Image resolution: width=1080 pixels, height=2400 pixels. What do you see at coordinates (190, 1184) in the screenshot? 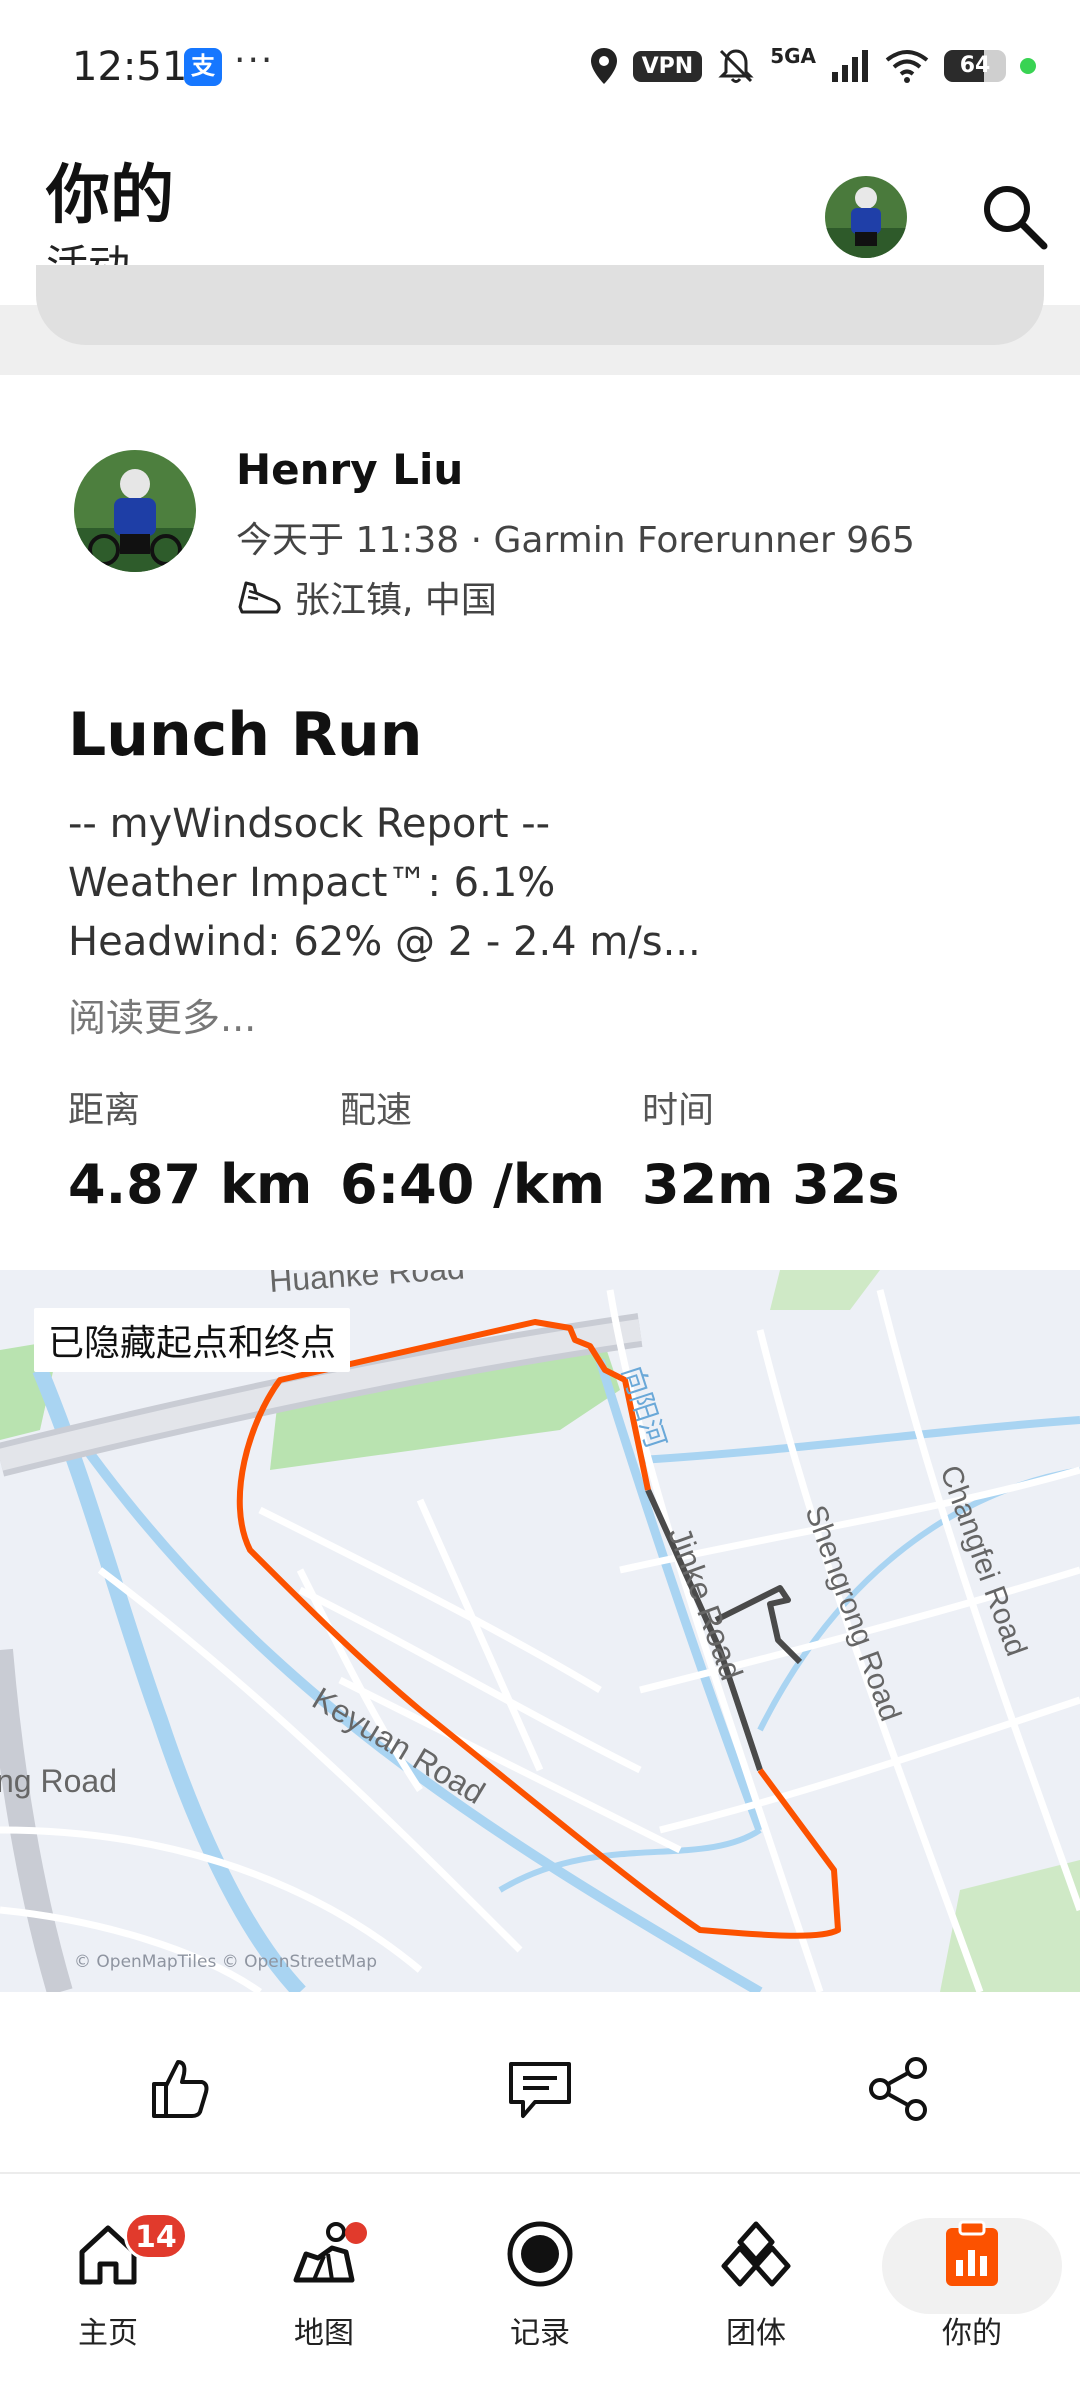
I see `stat-value: 4.87 km` at bounding box center [190, 1184].